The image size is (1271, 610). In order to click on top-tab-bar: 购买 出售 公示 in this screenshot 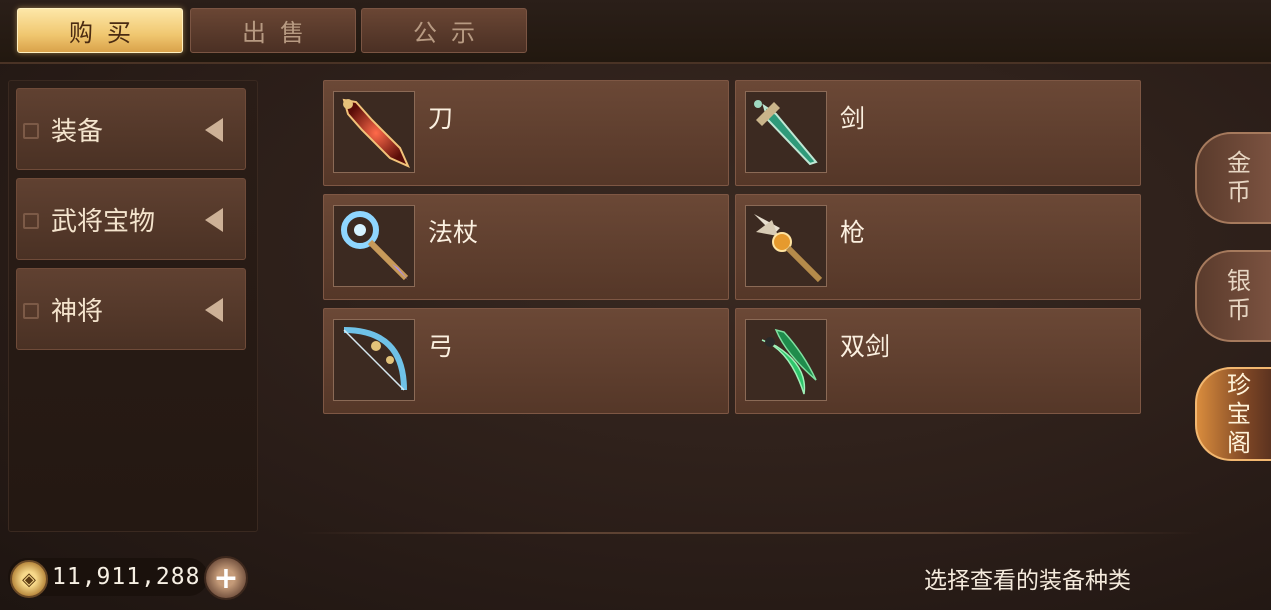, I will do `click(635, 32)`.